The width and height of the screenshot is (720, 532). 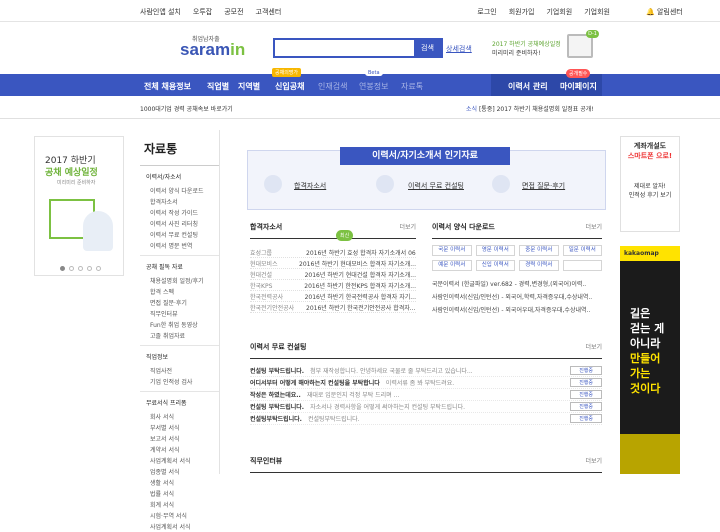 What do you see at coordinates (578, 86) in the screenshot?
I see `nav-mypage: 마이페이지` at bounding box center [578, 86].